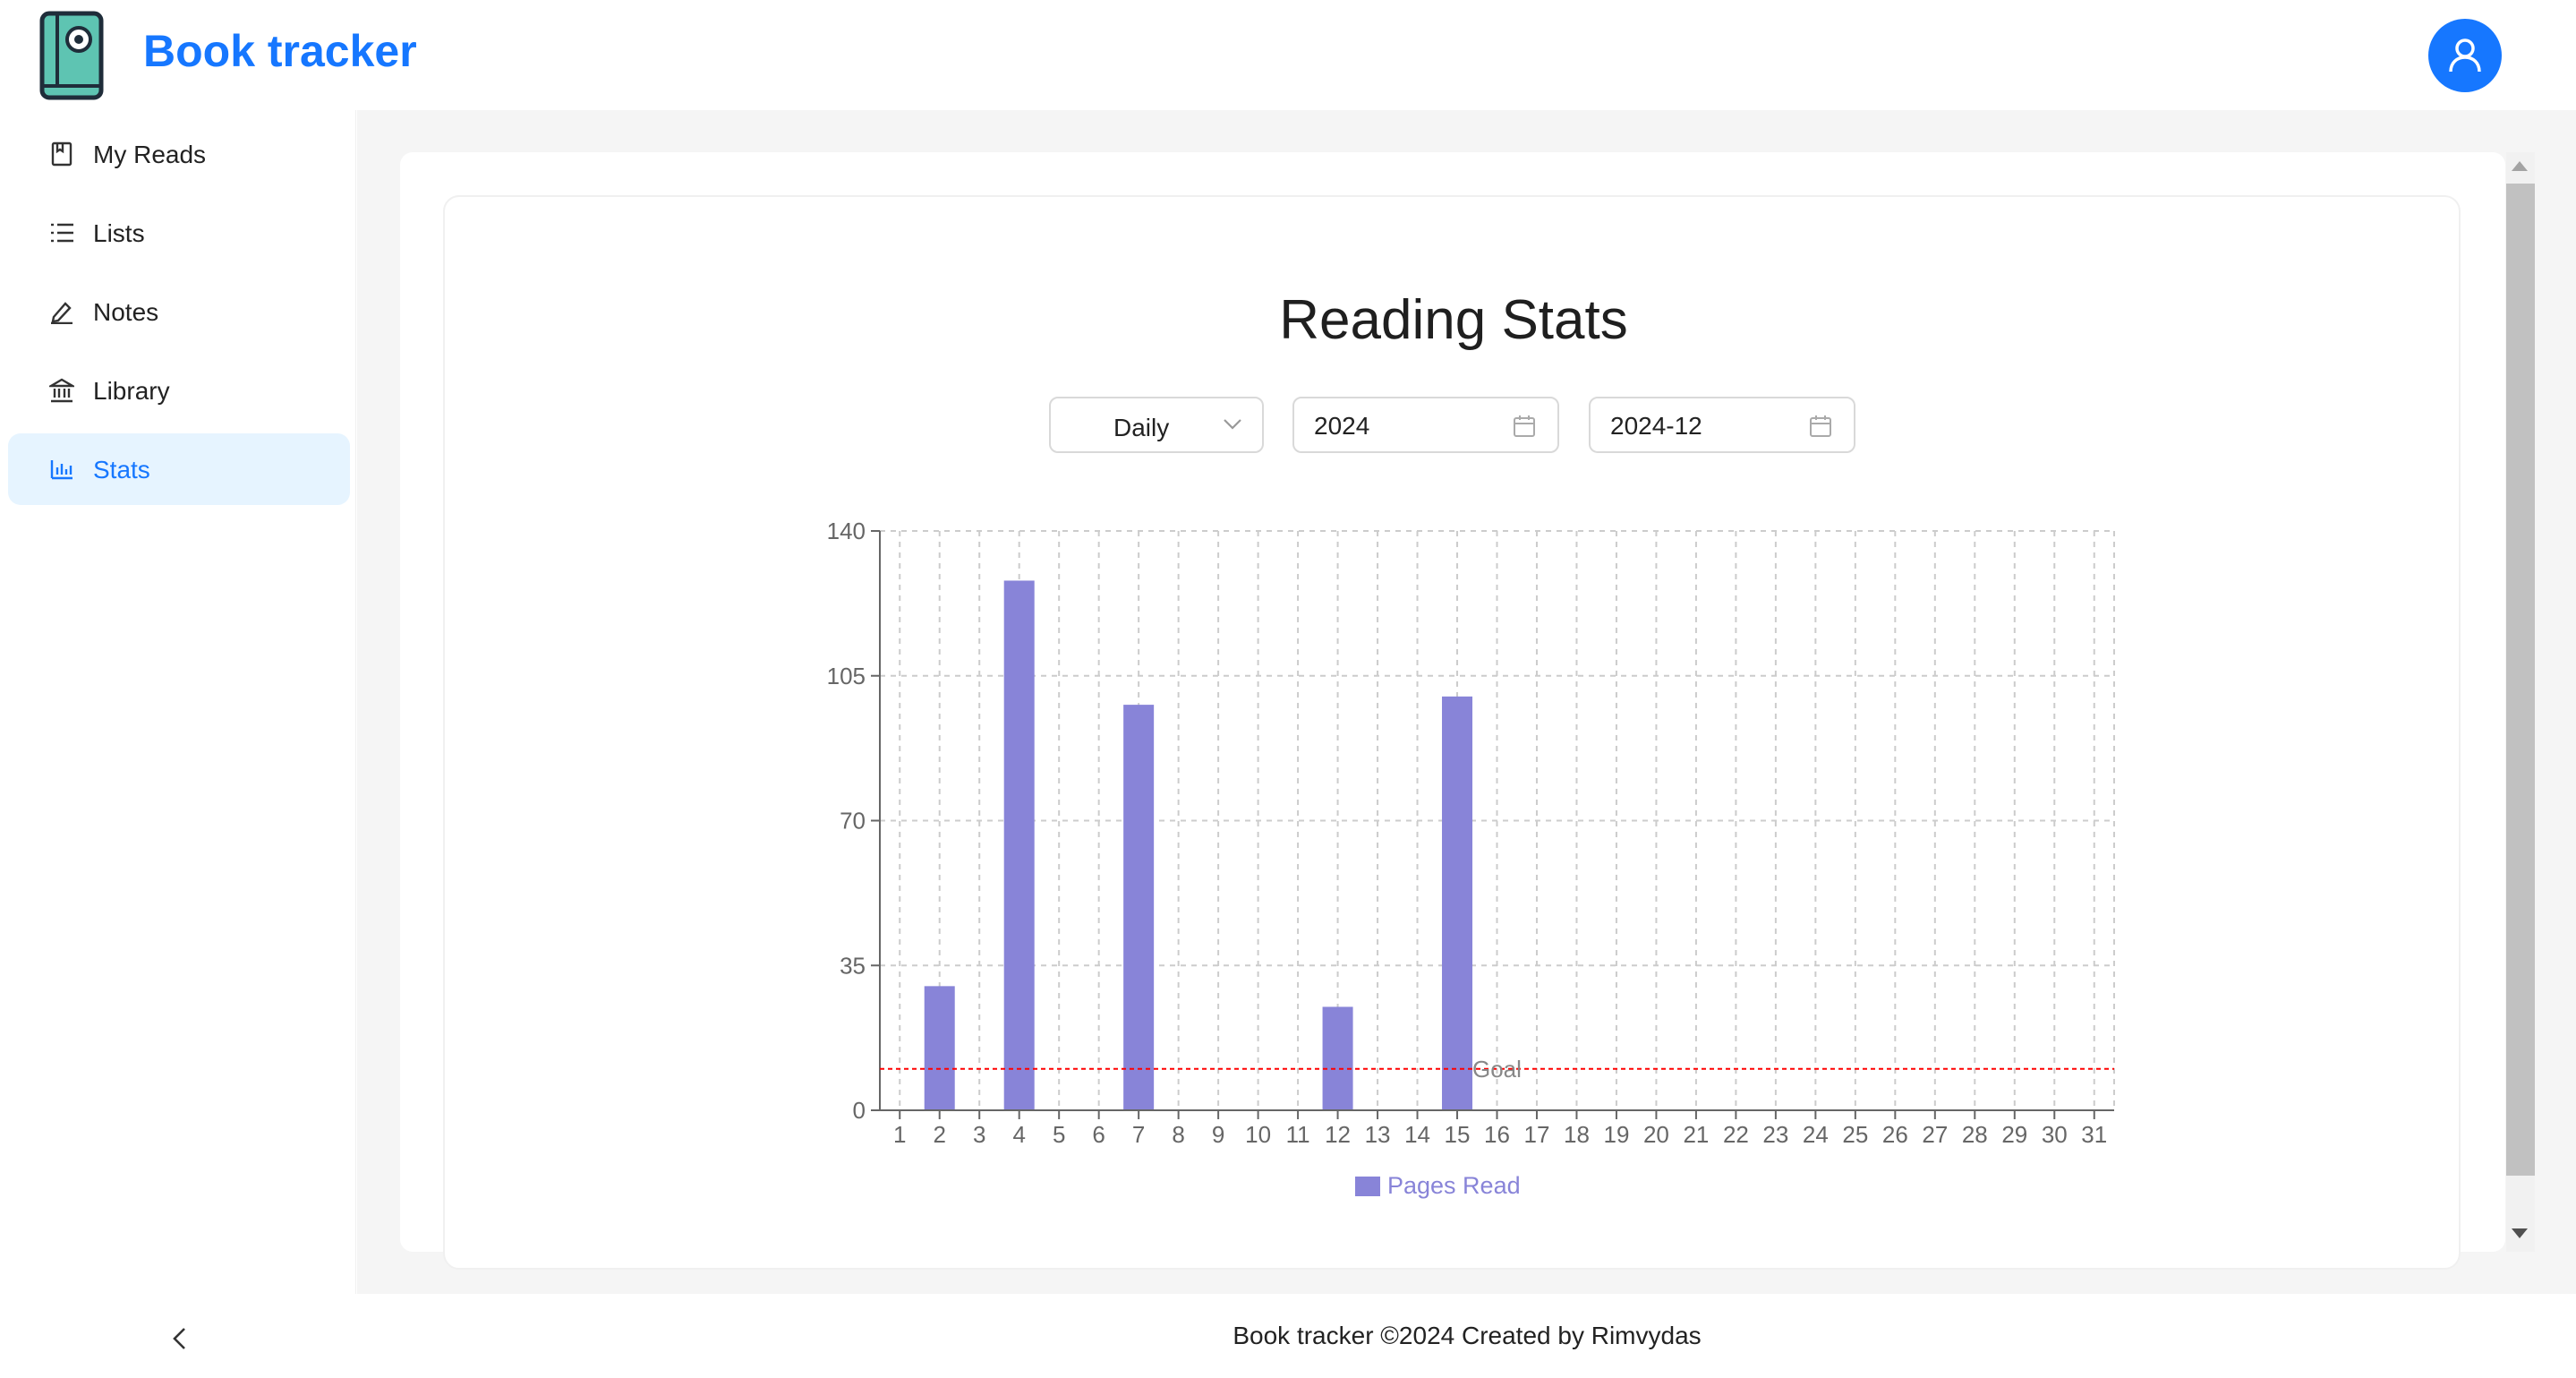  What do you see at coordinates (1696, 1134) in the screenshot?
I see `x-tick-label: 21` at bounding box center [1696, 1134].